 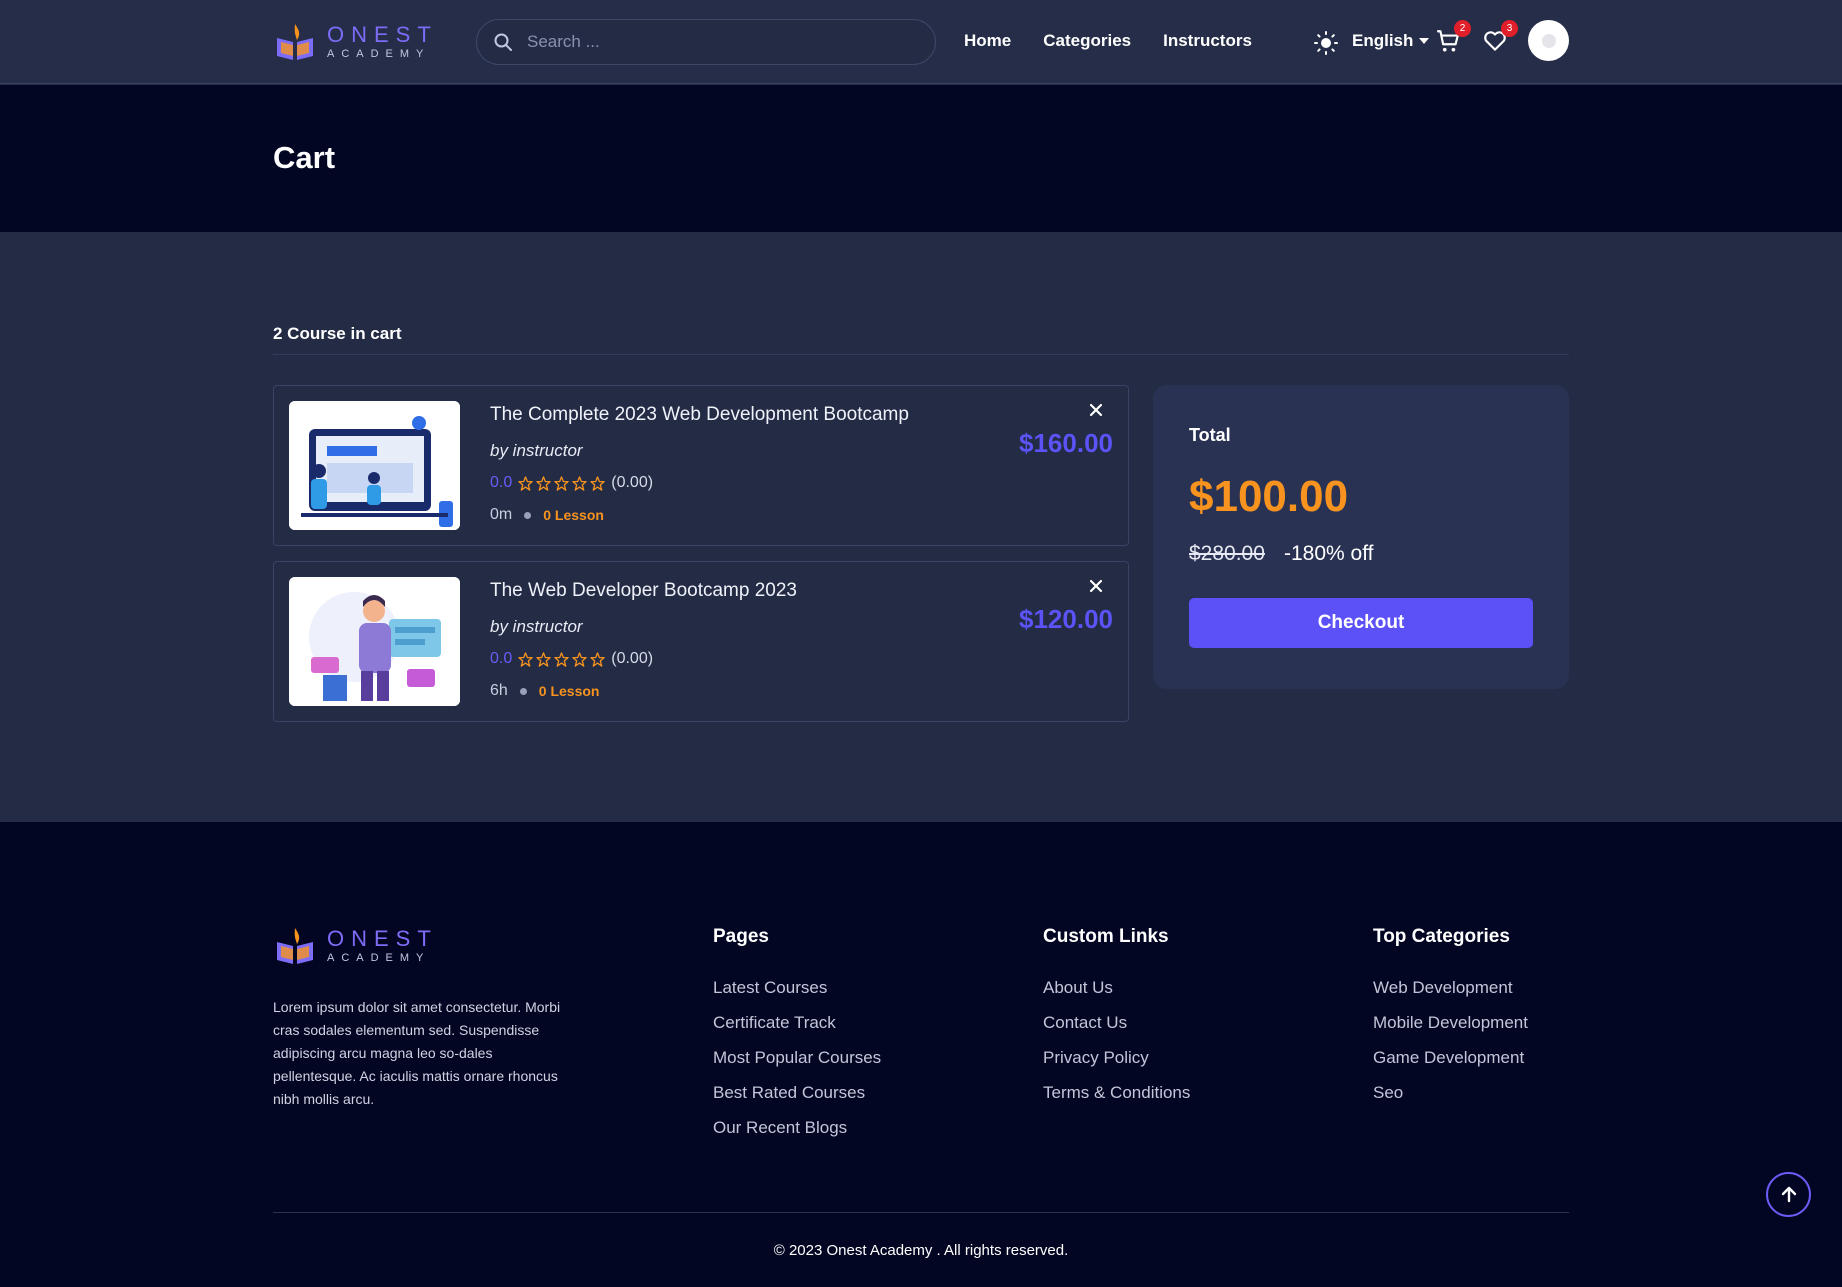 What do you see at coordinates (499, 690) in the screenshot?
I see `course-duration: 6h` at bounding box center [499, 690].